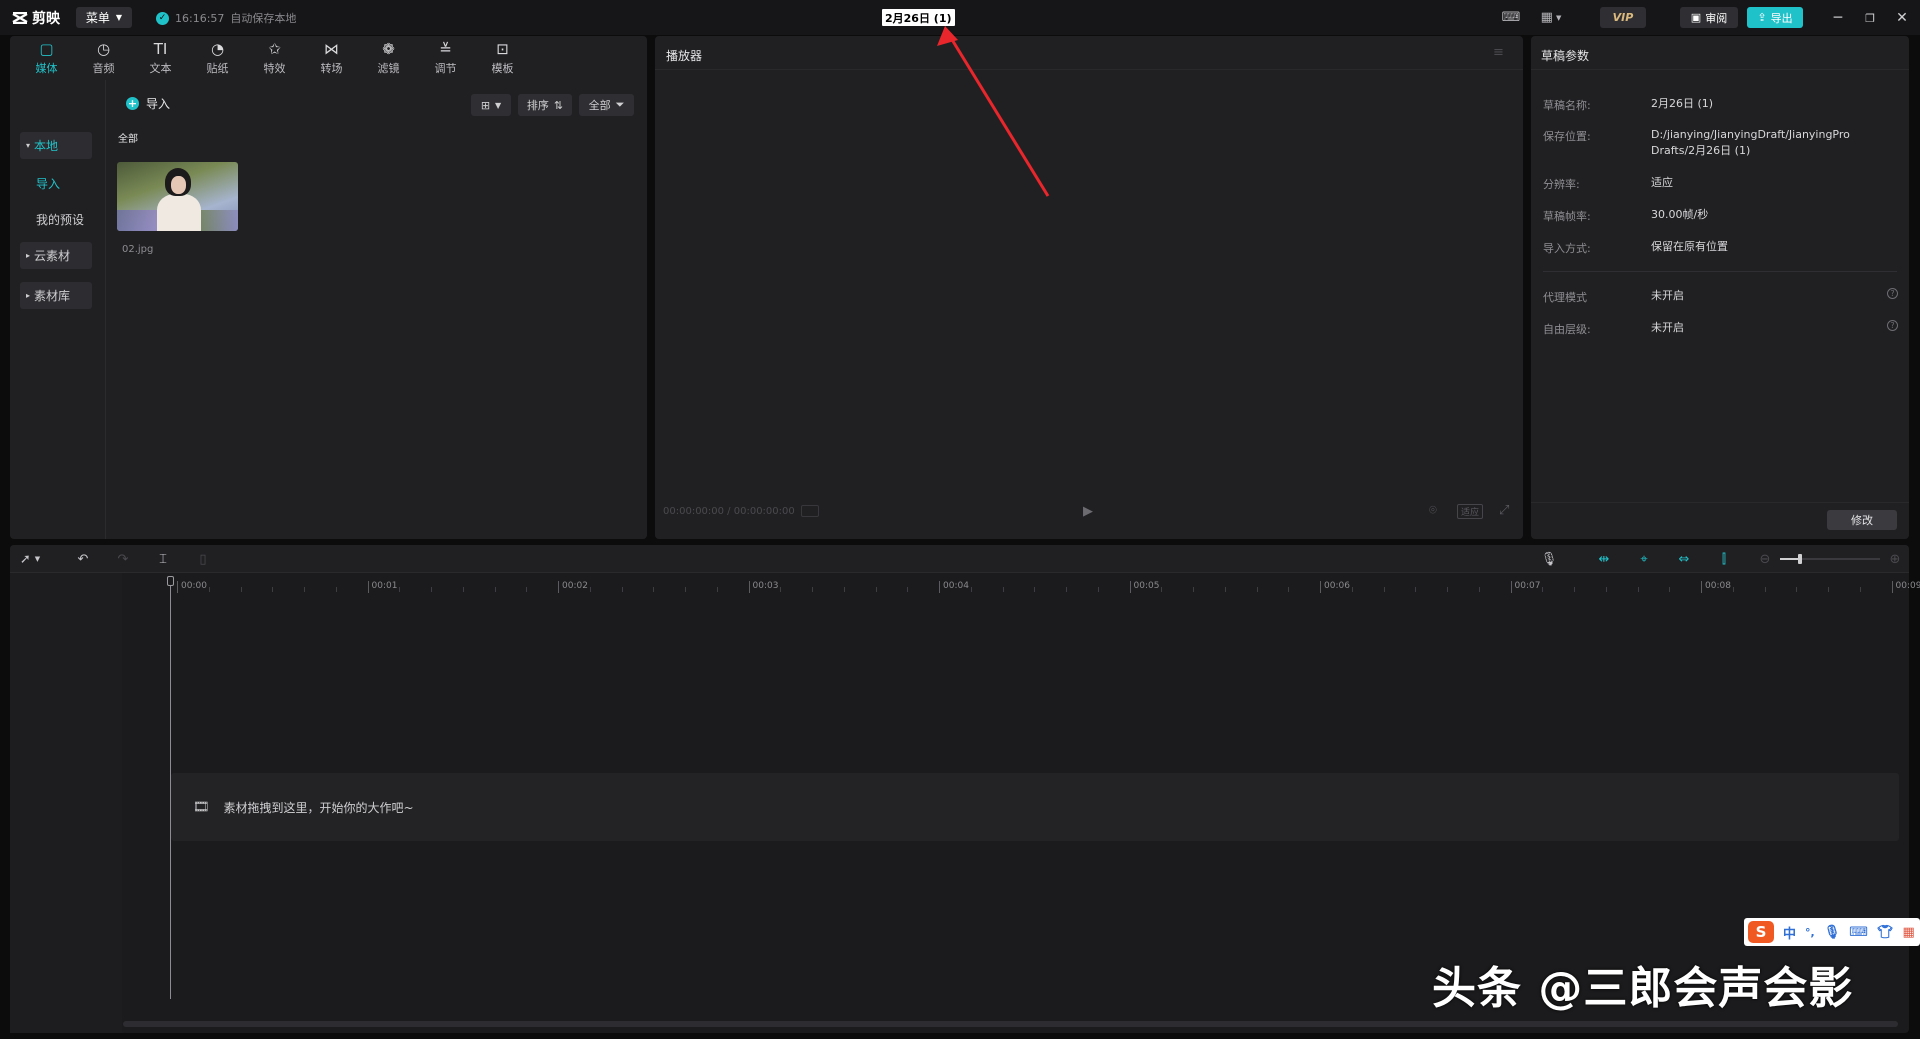 This screenshot has width=1920, height=1039. What do you see at coordinates (331, 58) in the screenshot?
I see `tab-transition: ⋈ 转场` at bounding box center [331, 58].